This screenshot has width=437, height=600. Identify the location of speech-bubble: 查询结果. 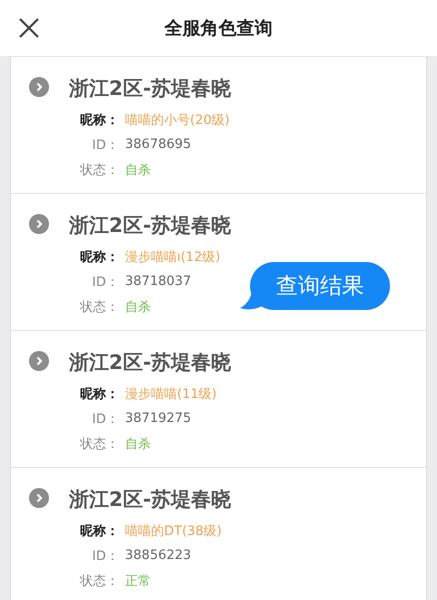
(320, 286).